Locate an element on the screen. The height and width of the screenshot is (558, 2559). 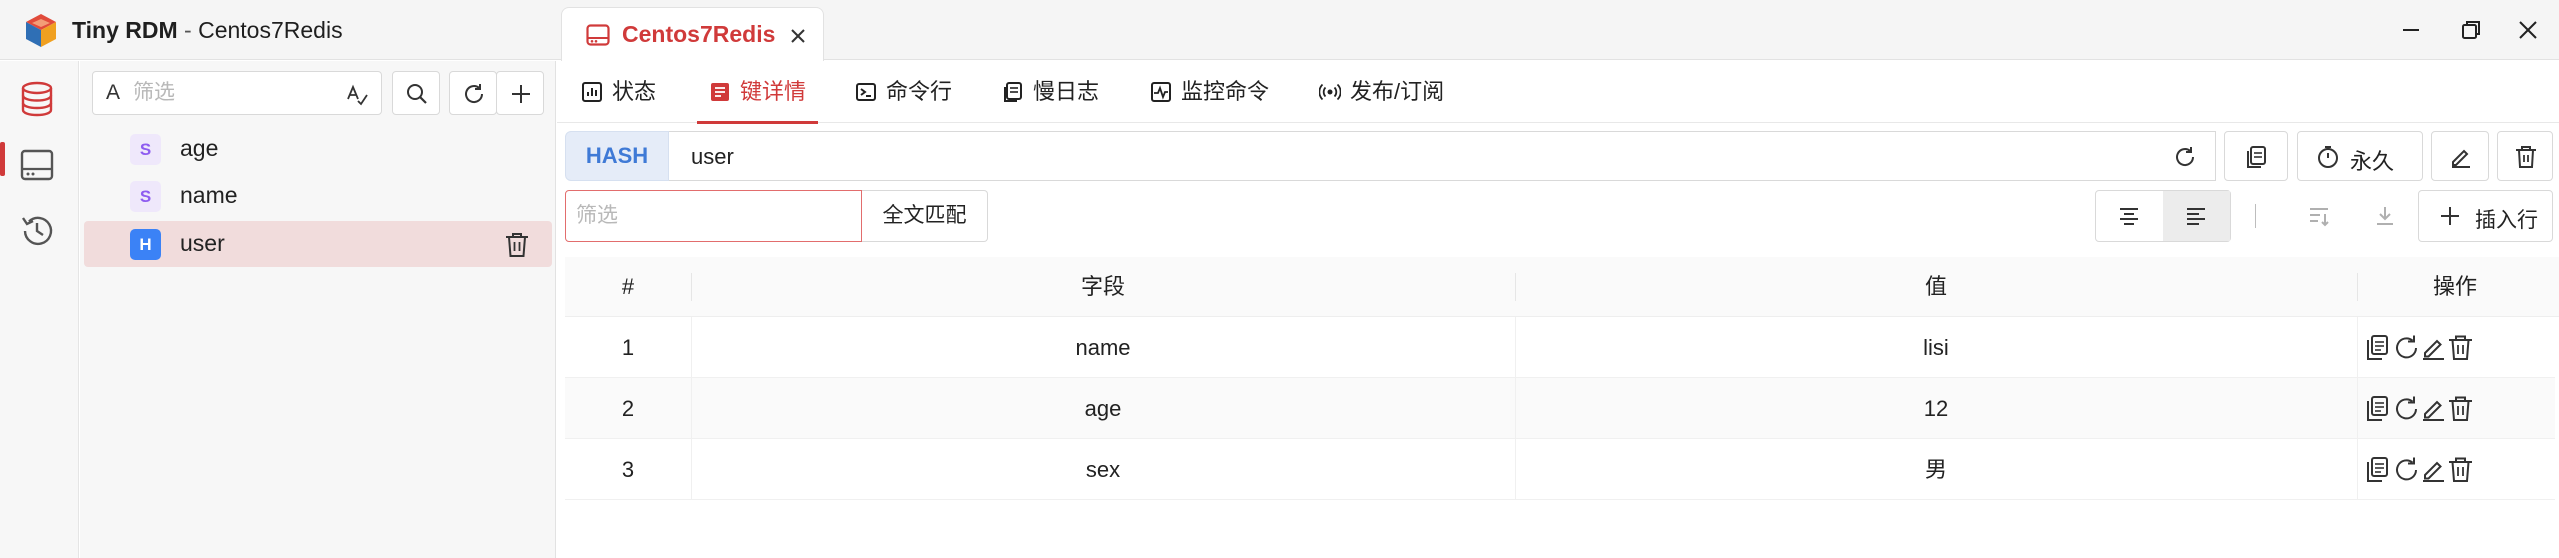
add-key-button is located at coordinates (520, 93).